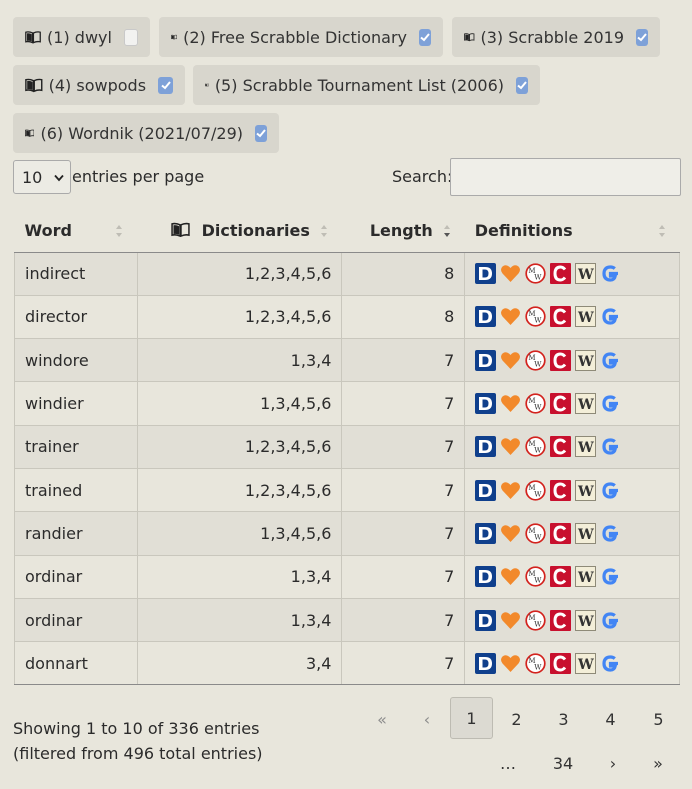 The image size is (692, 789). Describe the element at coordinates (563, 719) in the screenshot. I see `pagination-page-3: 3` at that location.